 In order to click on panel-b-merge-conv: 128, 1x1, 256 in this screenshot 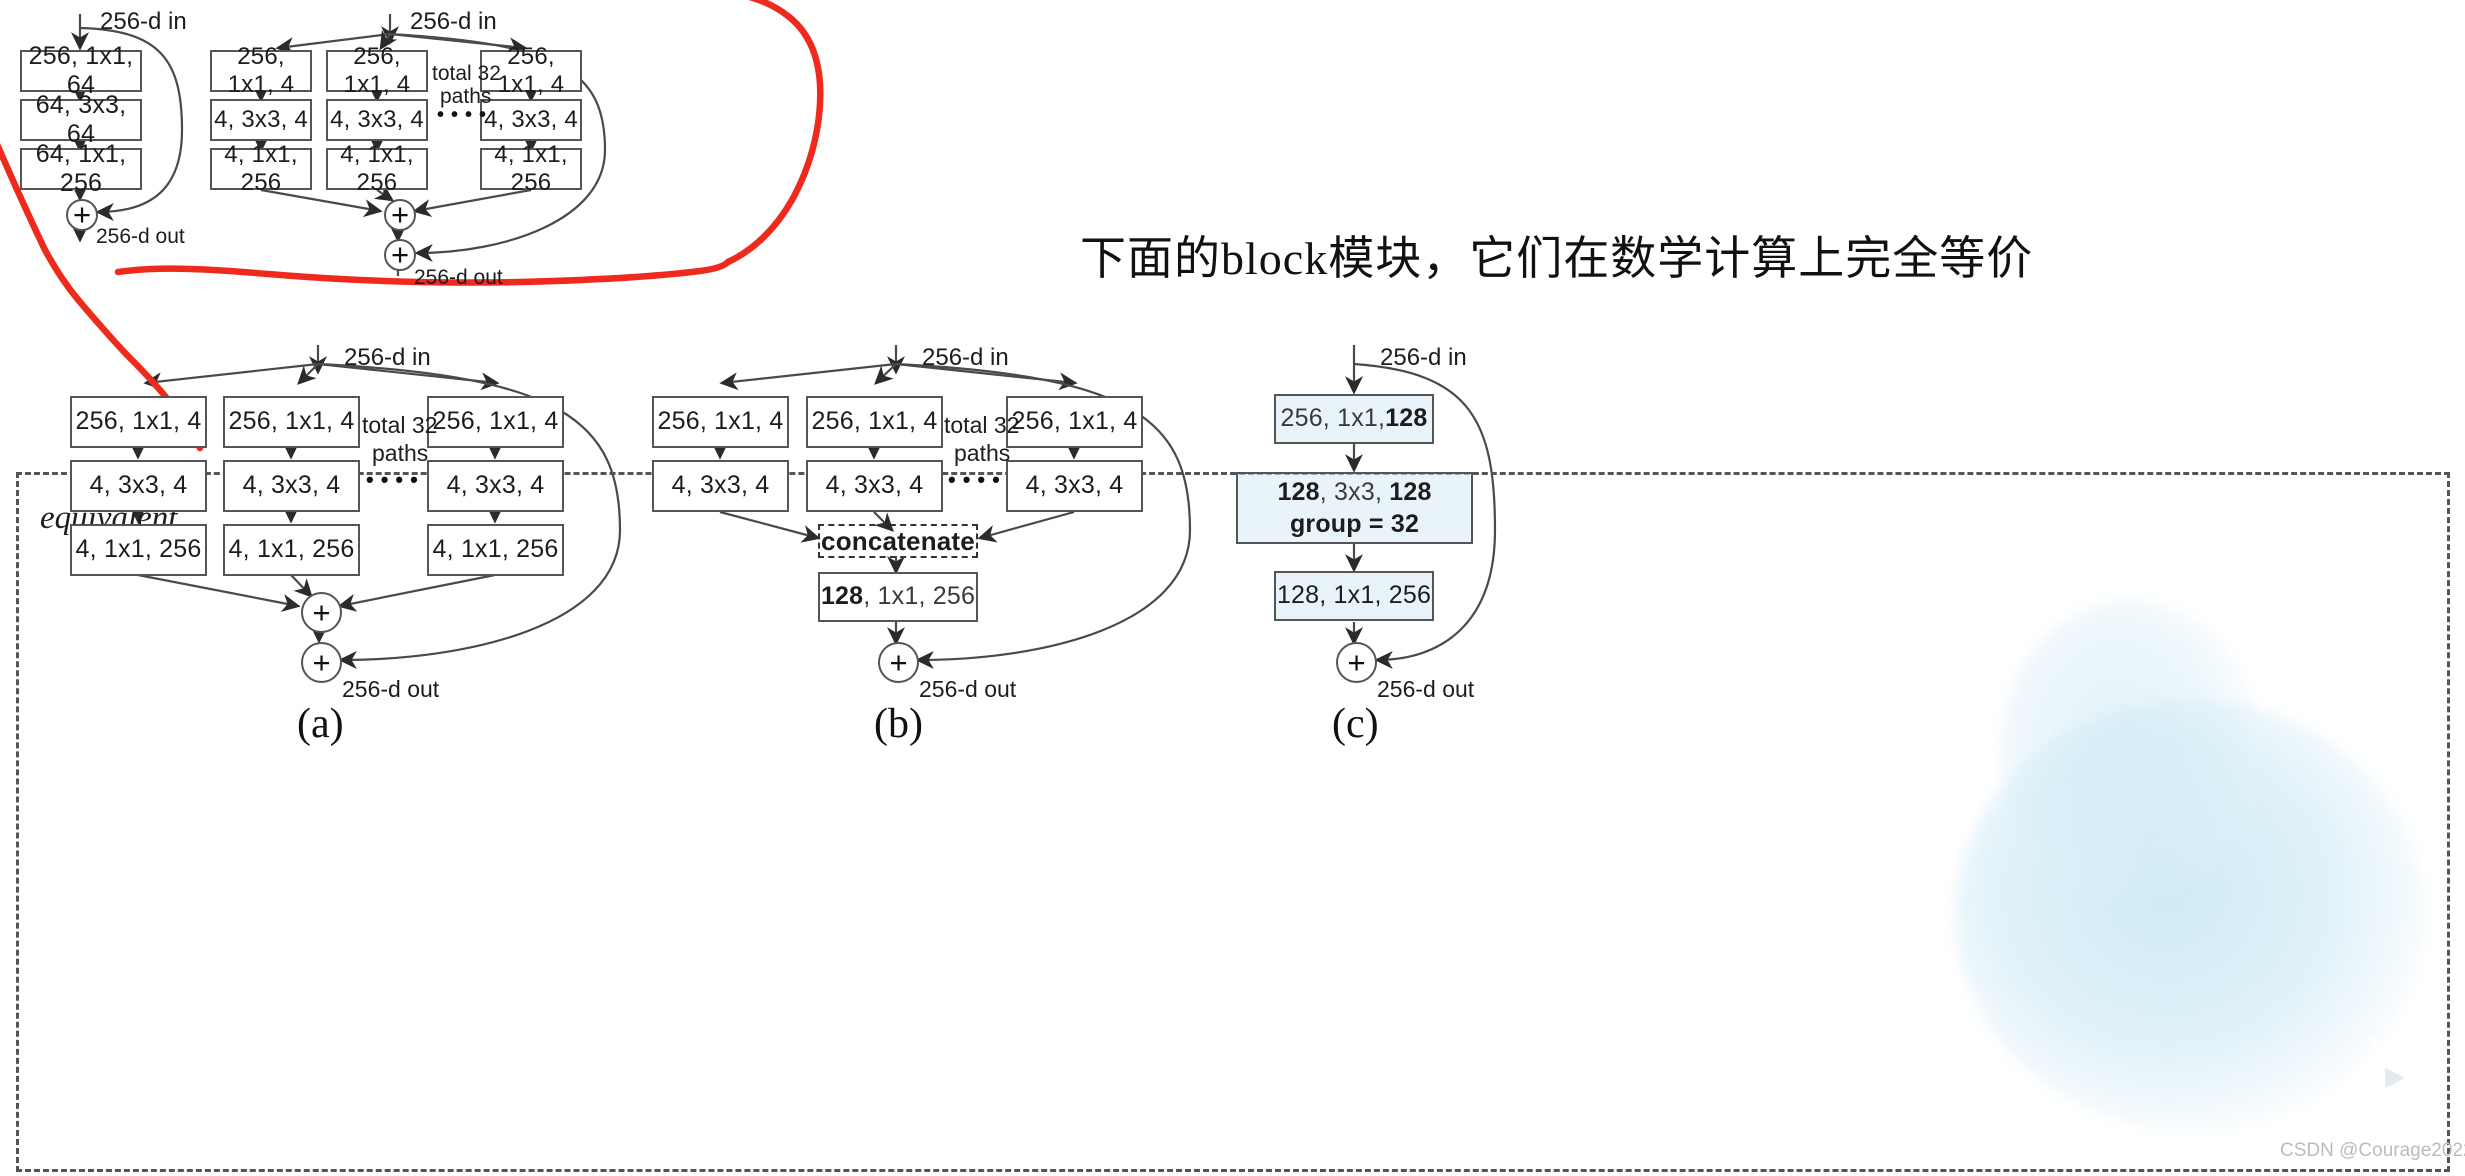, I will do `click(898, 597)`.